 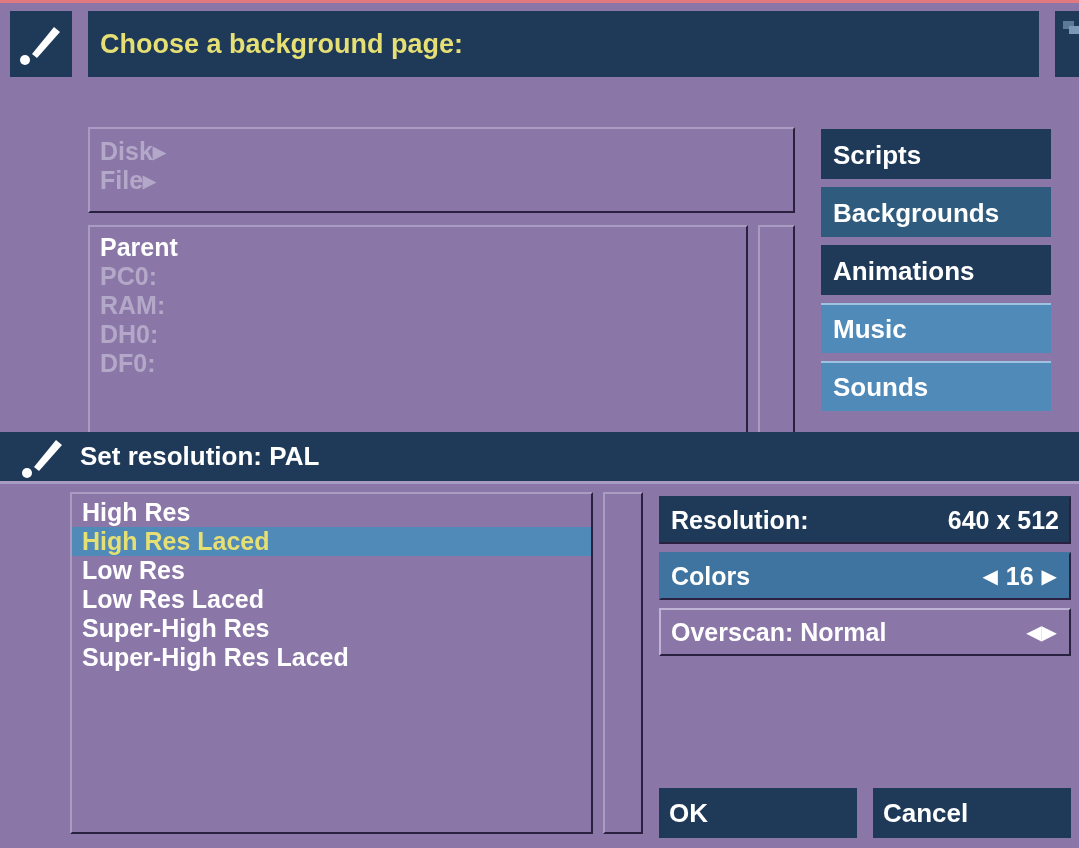 What do you see at coordinates (623, 663) in the screenshot?
I see `scrollbar` at bounding box center [623, 663].